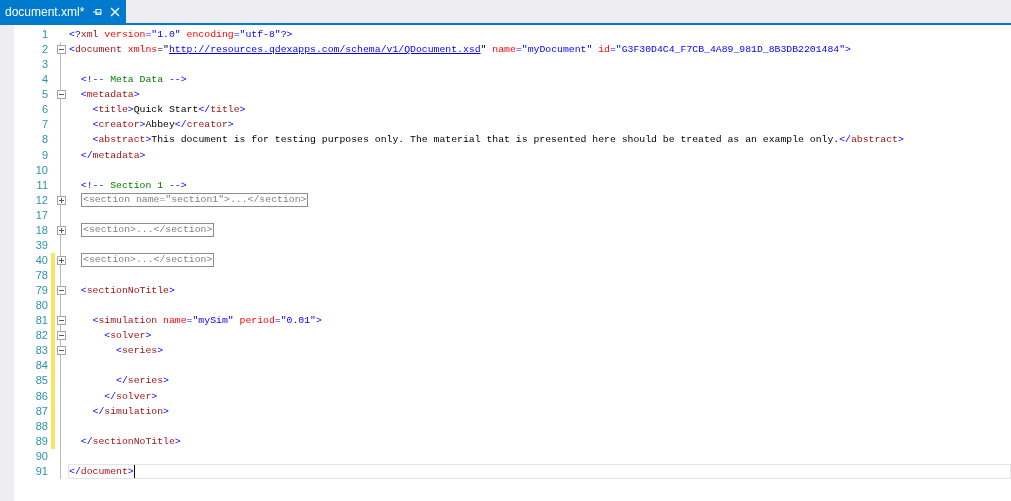  What do you see at coordinates (44, 80) in the screenshot?
I see `line-number: 4` at bounding box center [44, 80].